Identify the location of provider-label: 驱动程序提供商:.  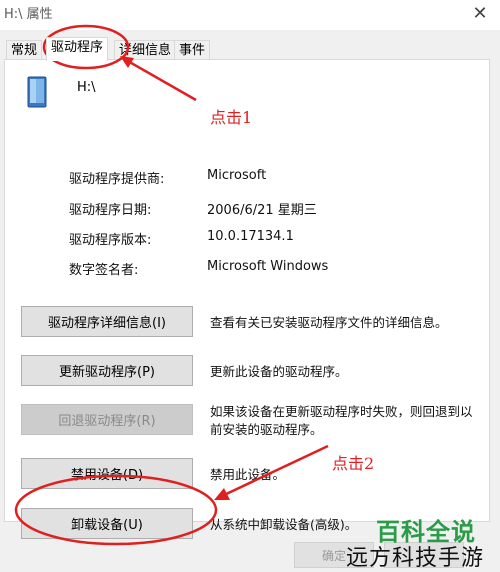
(117, 179).